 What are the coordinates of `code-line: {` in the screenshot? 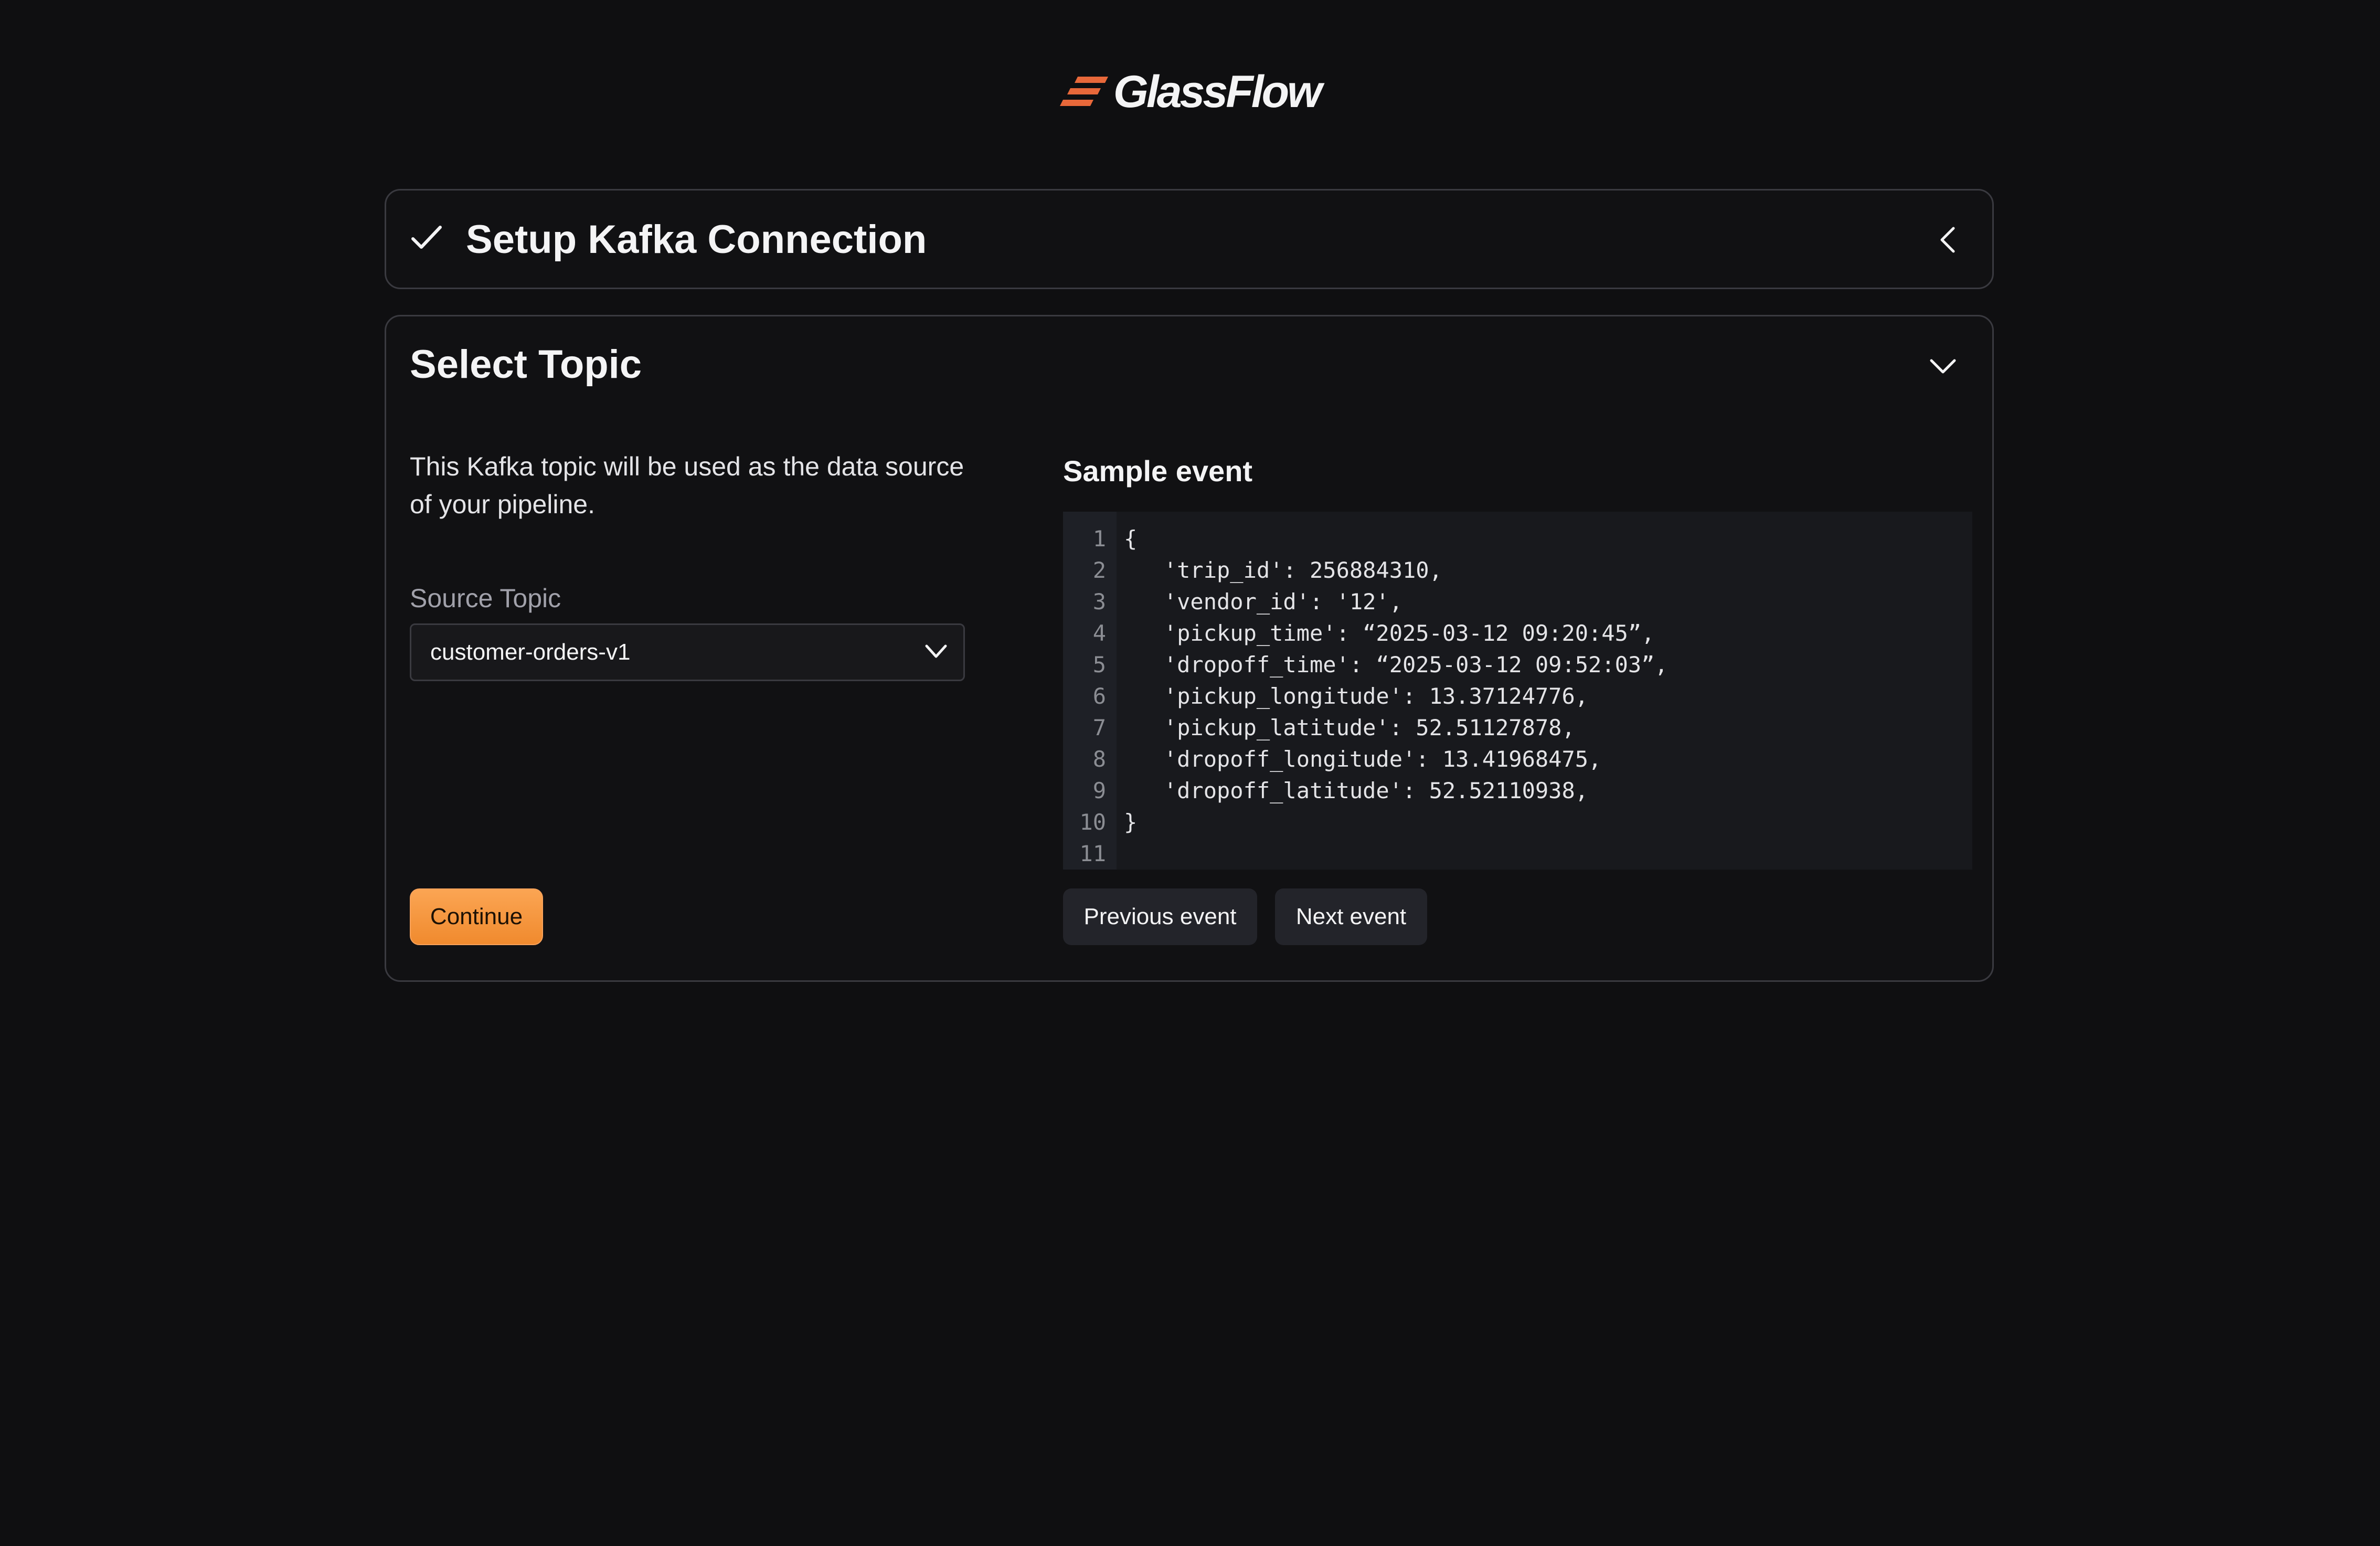 It's located at (1131, 539).